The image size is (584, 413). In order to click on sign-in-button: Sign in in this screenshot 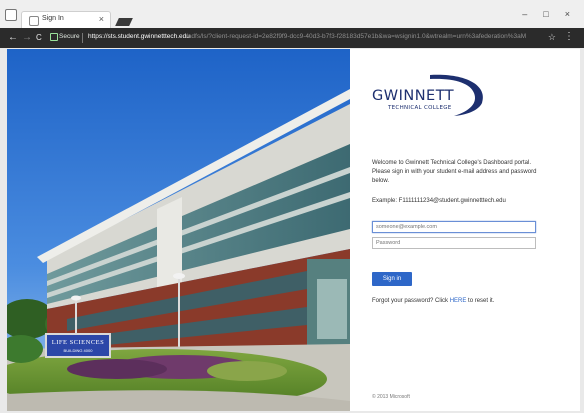, I will do `click(392, 279)`.